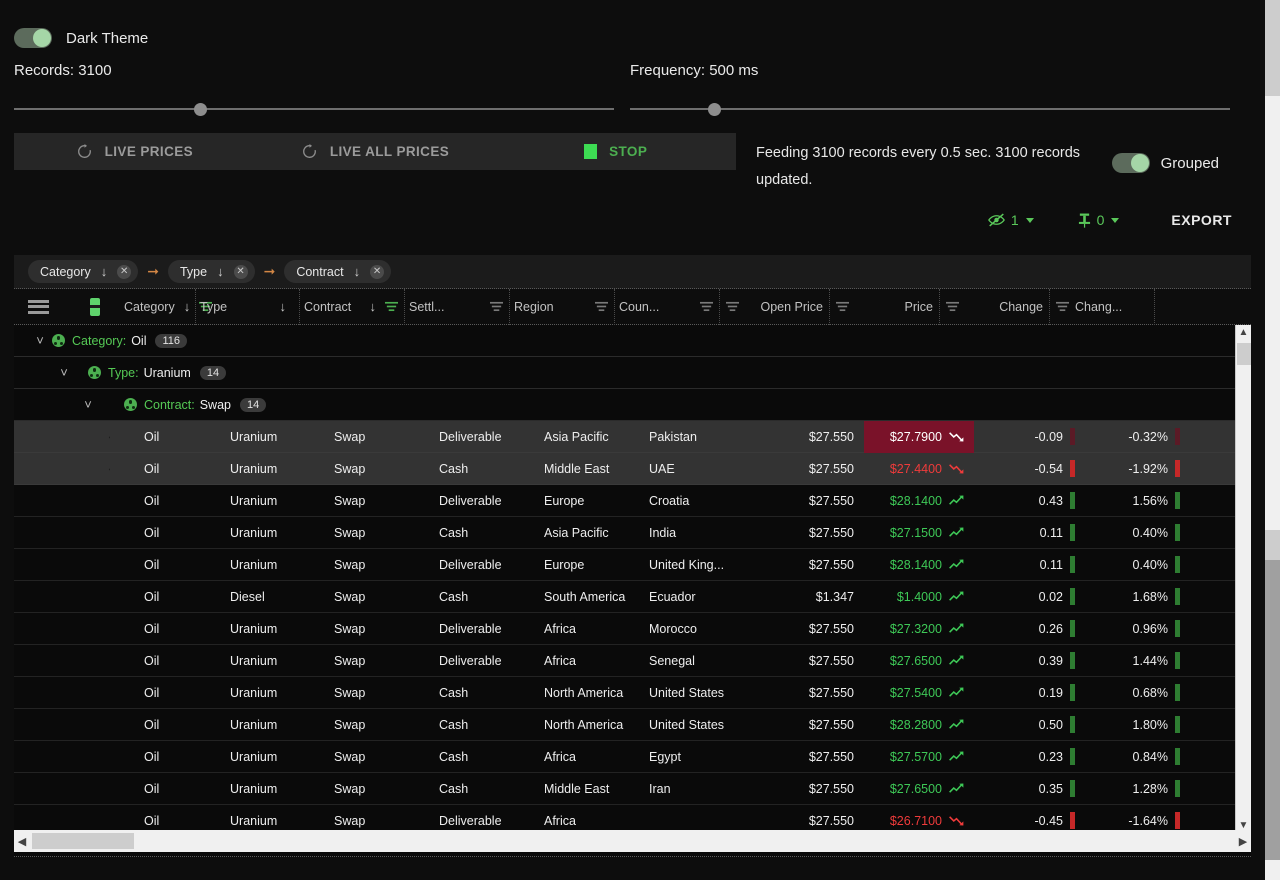 Image resolution: width=1280 pixels, height=880 pixels. What do you see at coordinates (1272, 545) in the screenshot?
I see `browser-scroll-thumb-mid` at bounding box center [1272, 545].